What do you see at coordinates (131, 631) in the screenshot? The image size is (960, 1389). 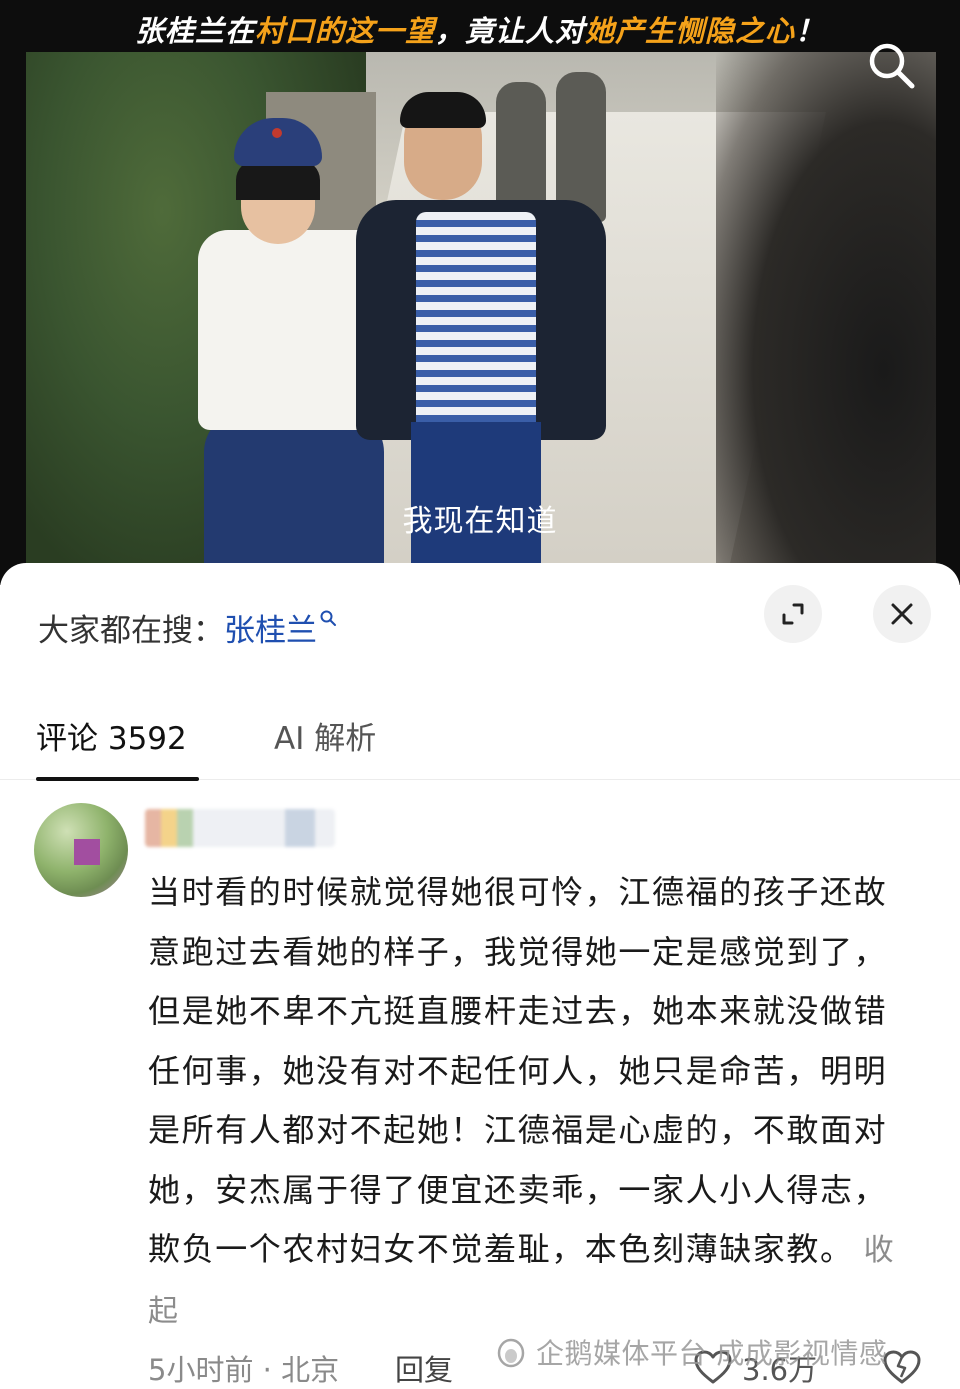 I see `hot-search-prefix: 大家都在搜：` at bounding box center [131, 631].